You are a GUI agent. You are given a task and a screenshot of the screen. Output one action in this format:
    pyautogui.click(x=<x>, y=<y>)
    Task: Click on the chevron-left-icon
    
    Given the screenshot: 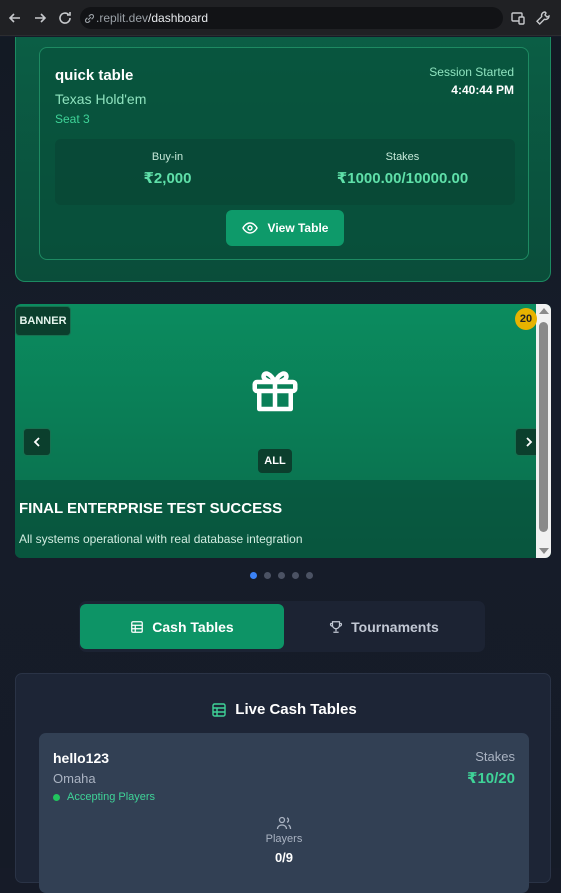 What is the action you would take?
    pyautogui.click(x=36, y=442)
    